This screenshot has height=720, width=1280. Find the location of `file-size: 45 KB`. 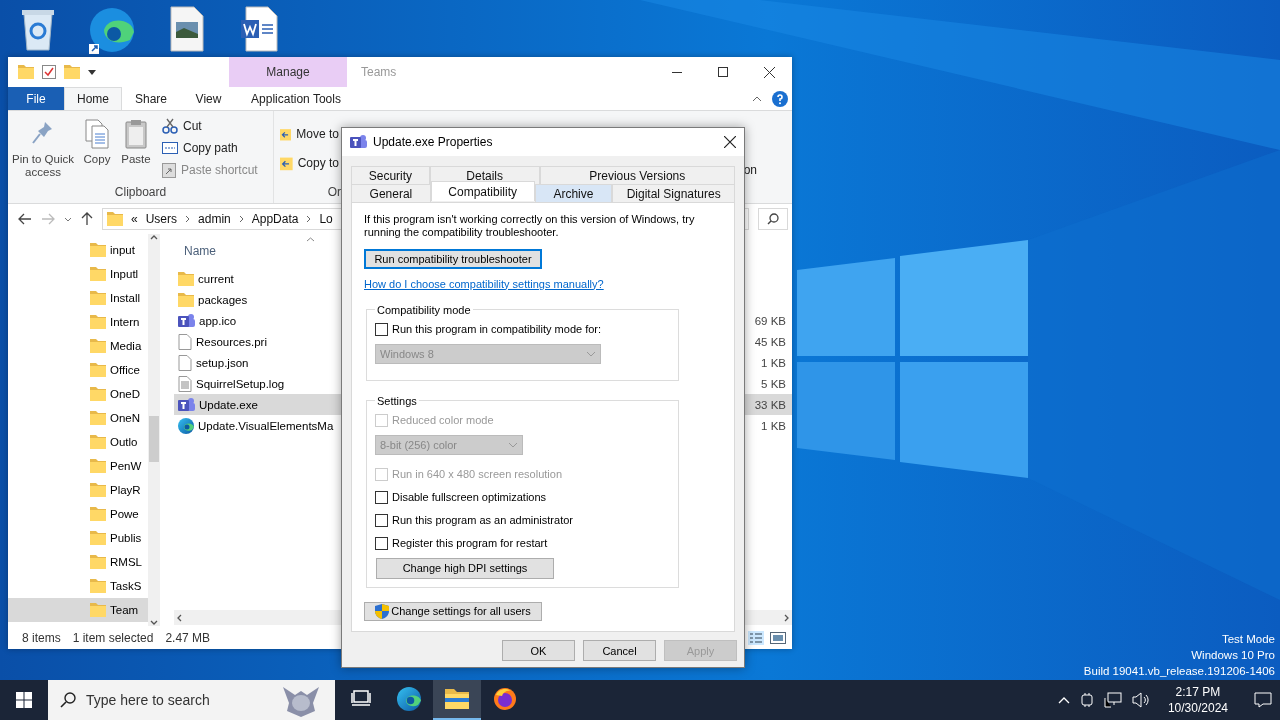

file-size: 45 KB is located at coordinates (770, 341).